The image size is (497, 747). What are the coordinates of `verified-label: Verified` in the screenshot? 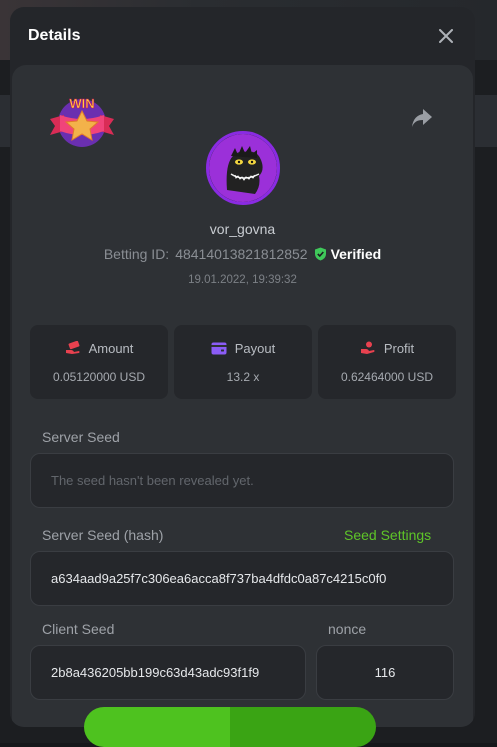 It's located at (356, 254).